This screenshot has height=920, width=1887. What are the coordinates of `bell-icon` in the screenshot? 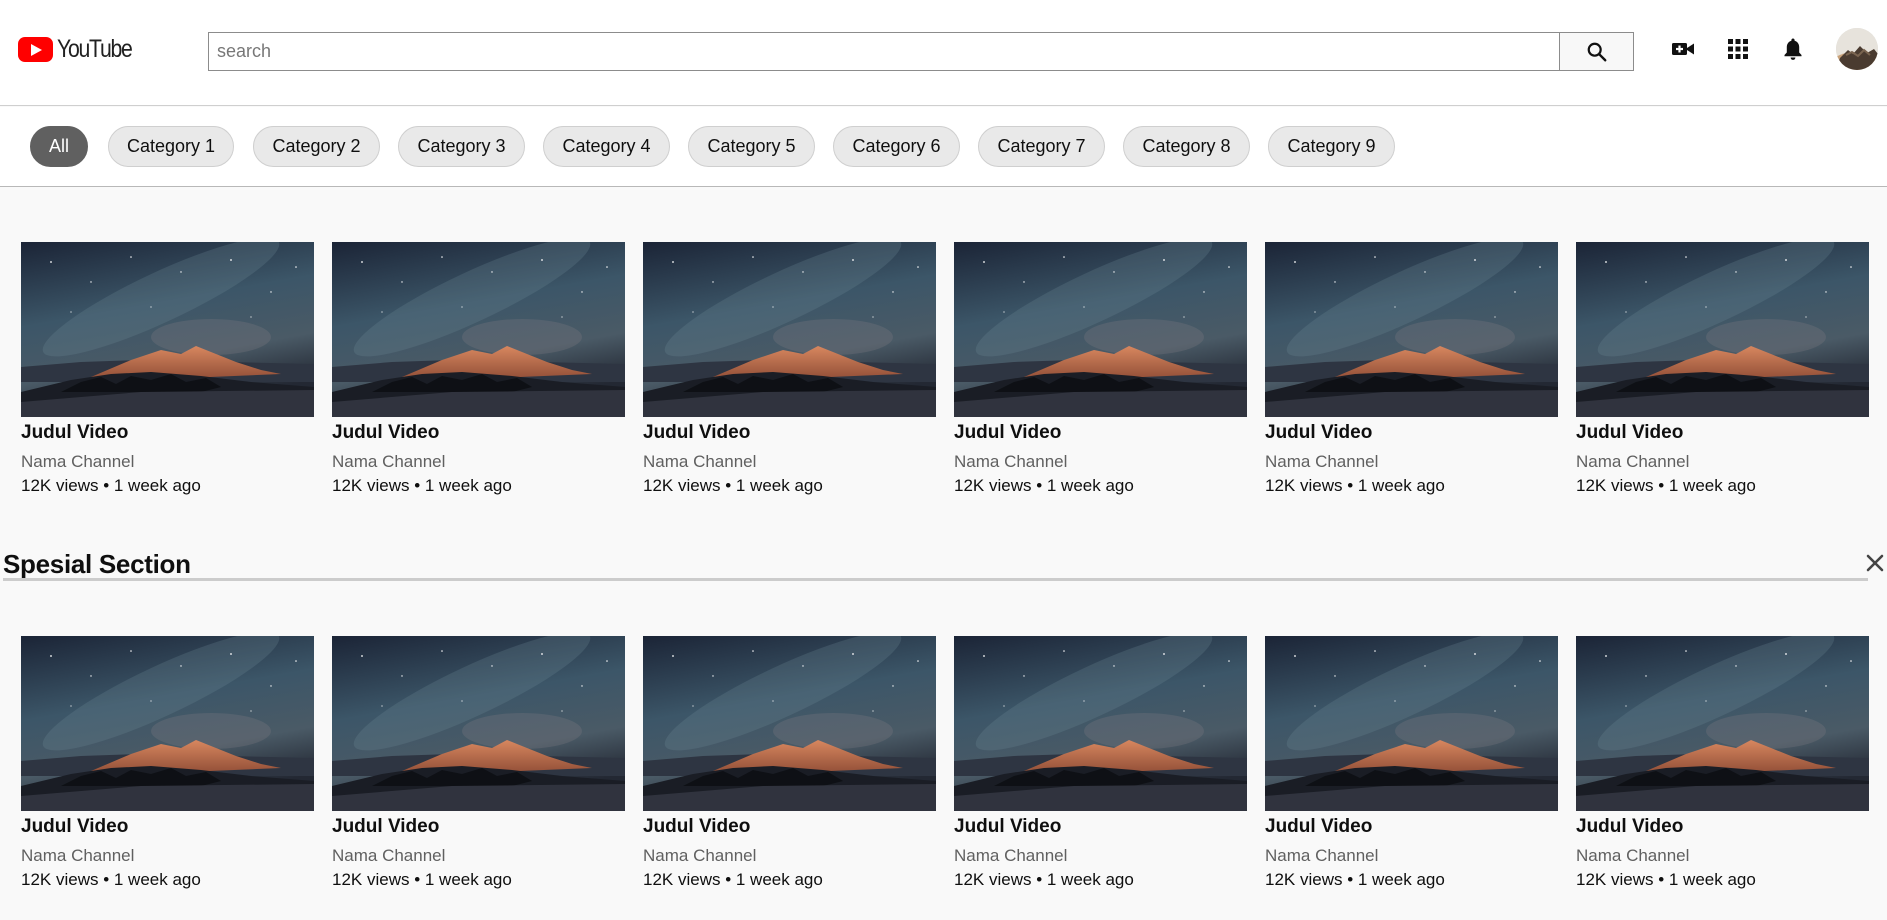 It's located at (1793, 49).